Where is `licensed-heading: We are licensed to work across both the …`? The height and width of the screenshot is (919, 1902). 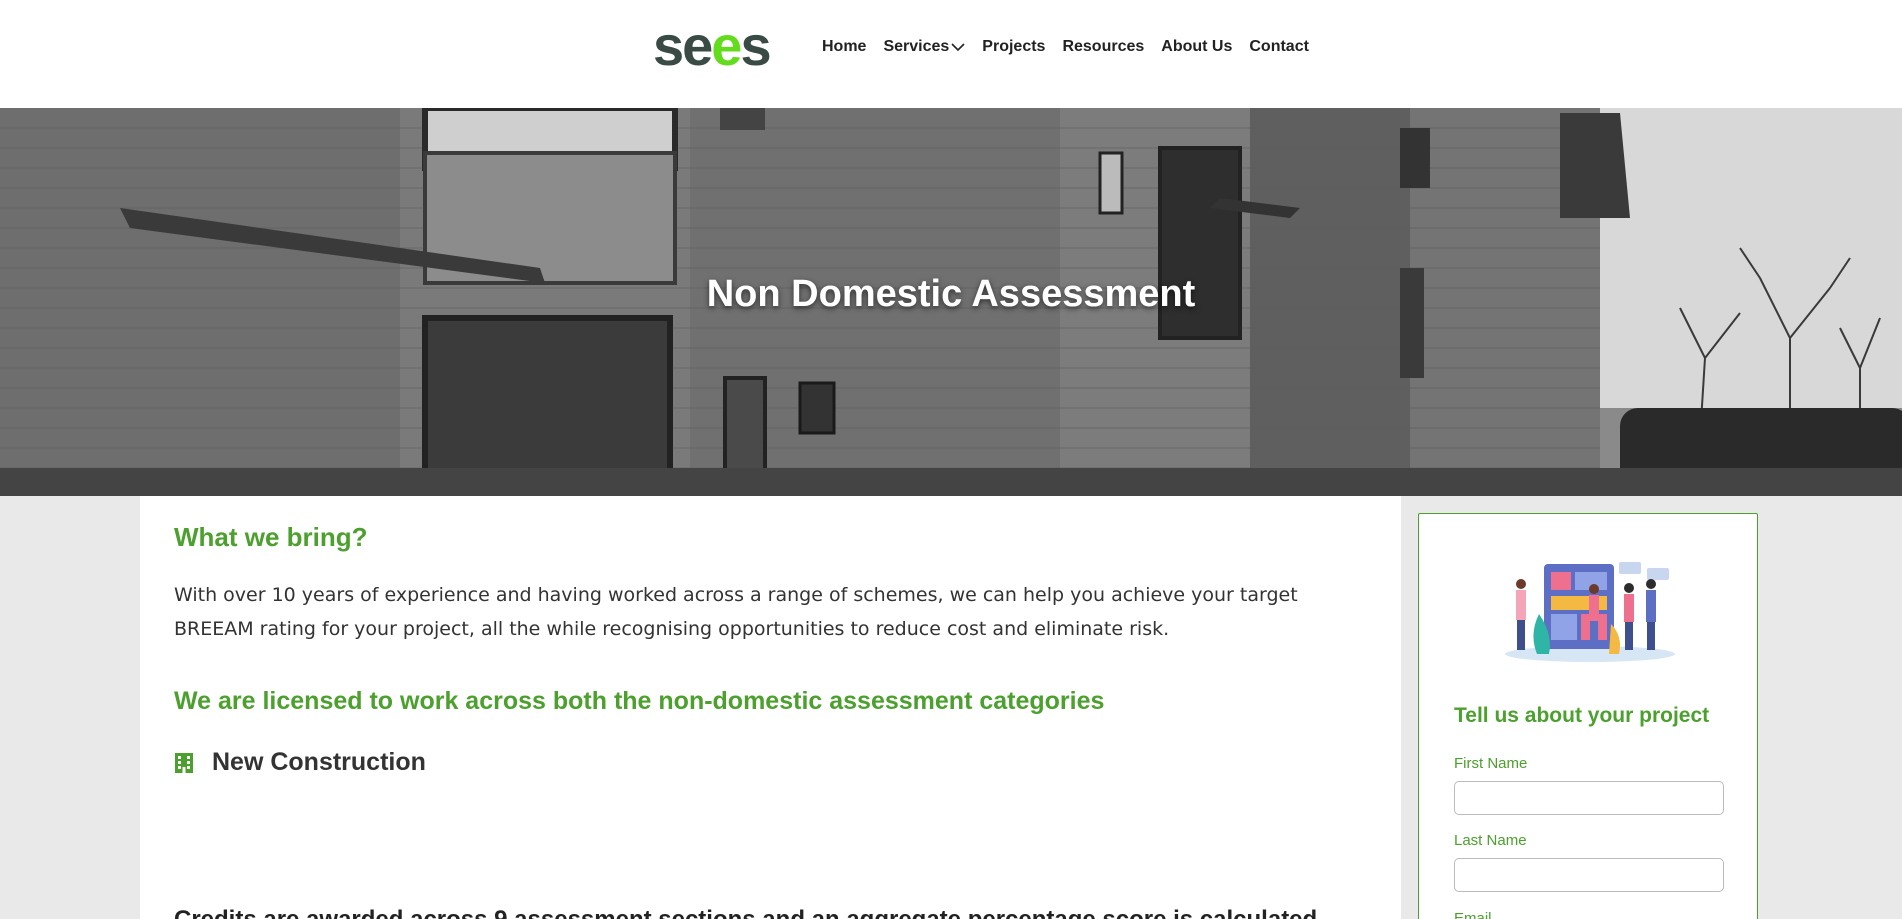
licensed-heading: We are licensed to work across both the … is located at coordinates (639, 701).